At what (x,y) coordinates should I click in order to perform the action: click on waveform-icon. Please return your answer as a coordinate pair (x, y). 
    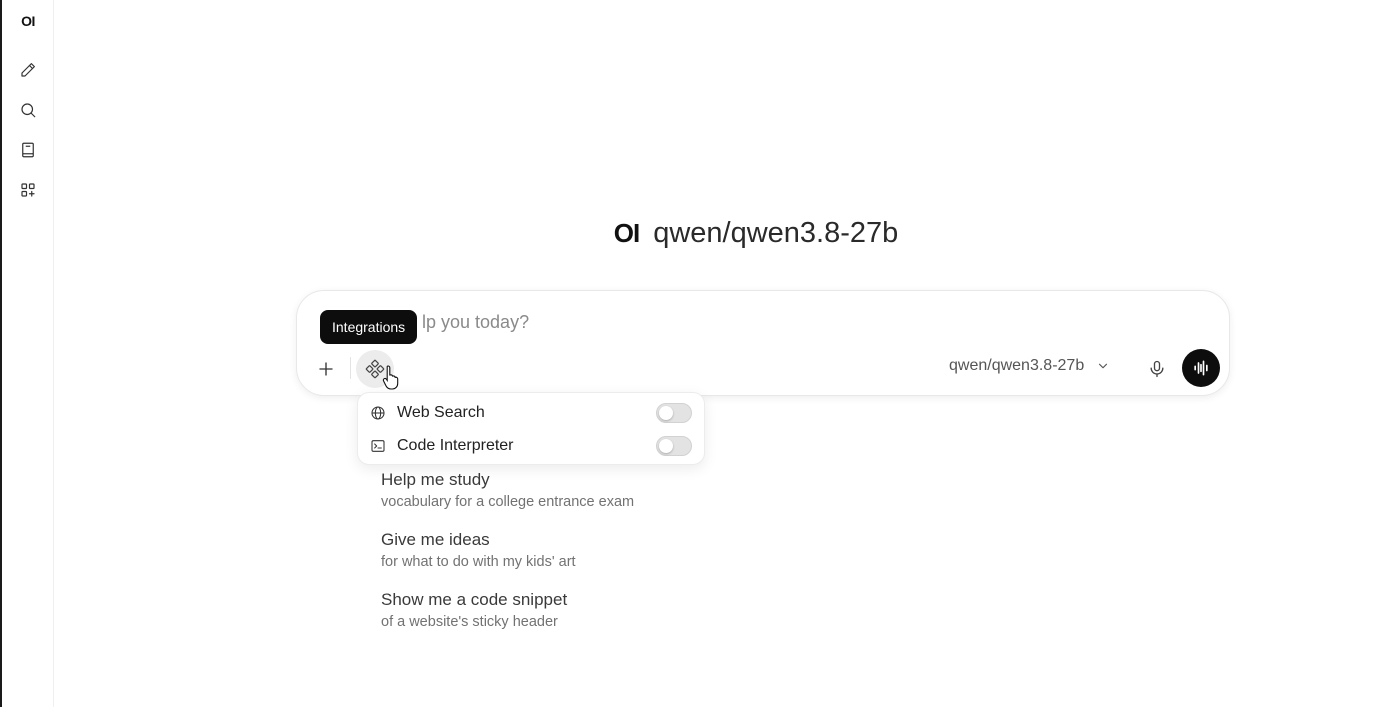
    Looking at the image, I should click on (1201, 368).